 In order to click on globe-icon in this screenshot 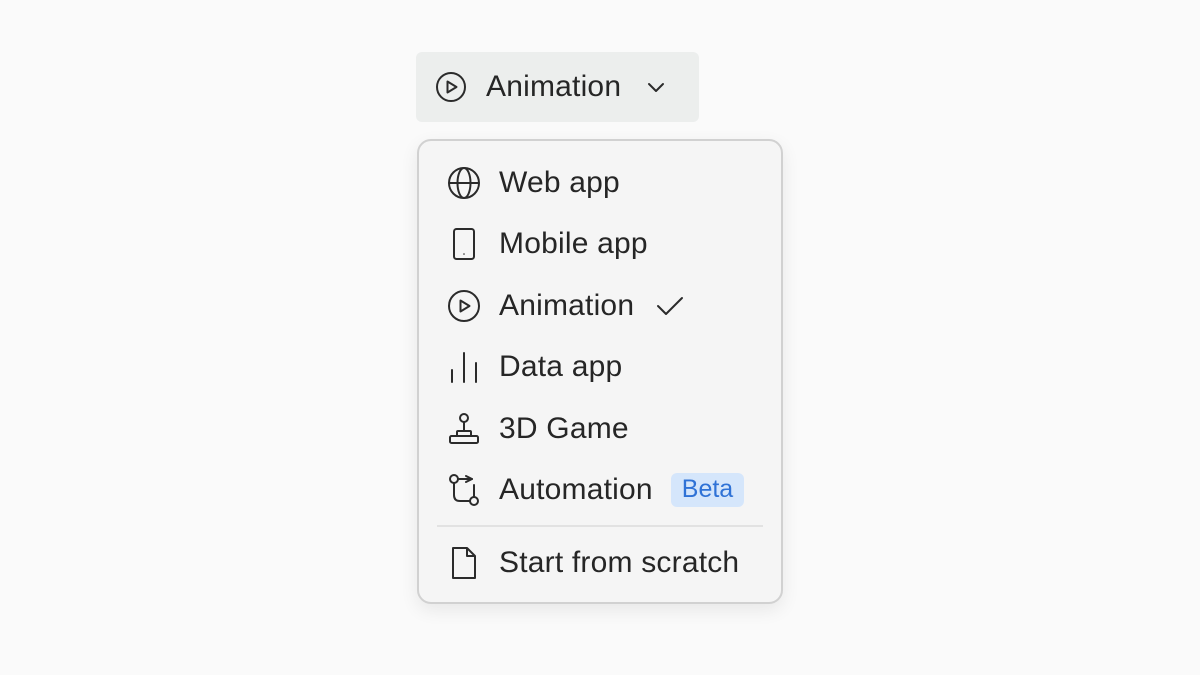, I will do `click(464, 183)`.